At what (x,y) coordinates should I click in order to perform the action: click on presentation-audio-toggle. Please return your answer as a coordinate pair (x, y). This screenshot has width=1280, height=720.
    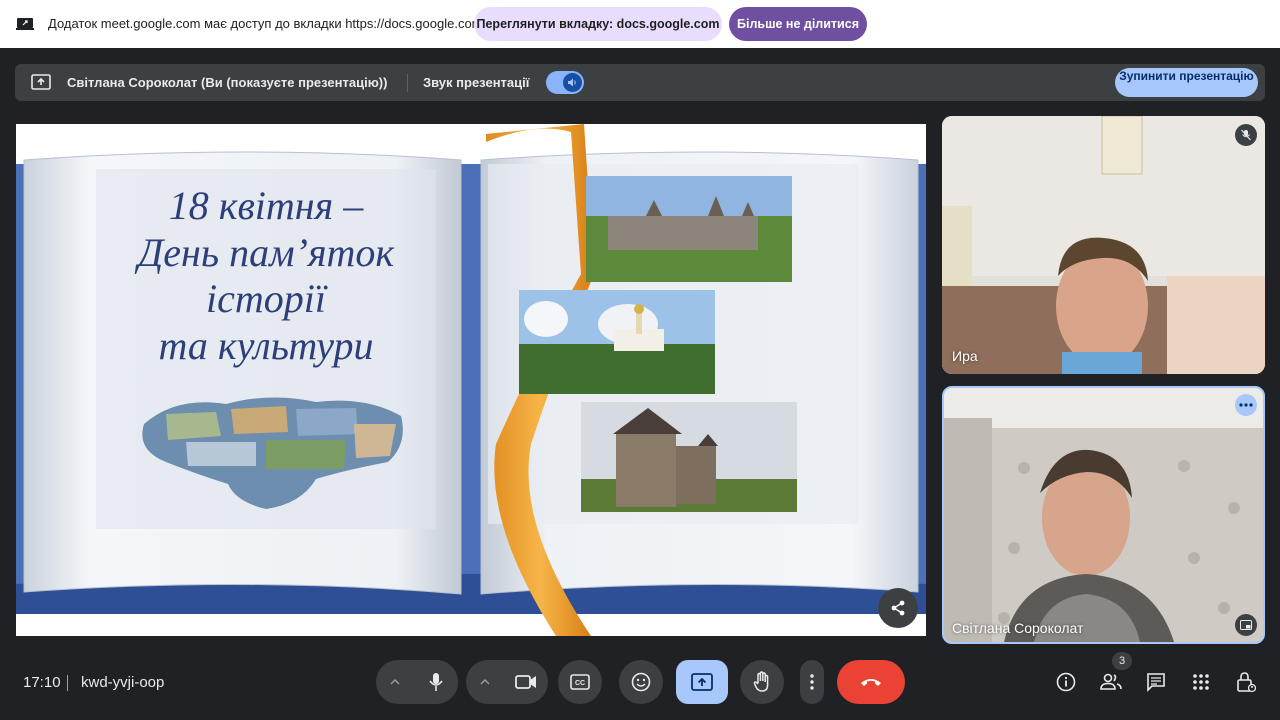
    Looking at the image, I should click on (565, 82).